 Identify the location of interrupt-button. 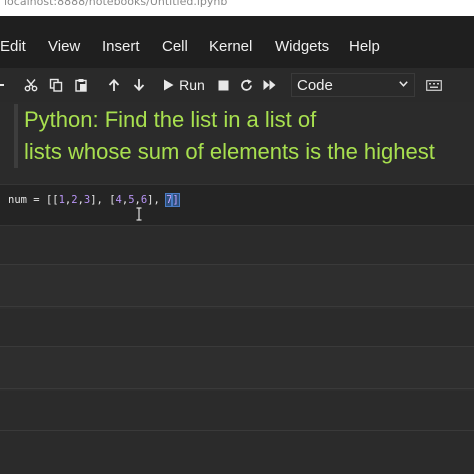
(223, 85).